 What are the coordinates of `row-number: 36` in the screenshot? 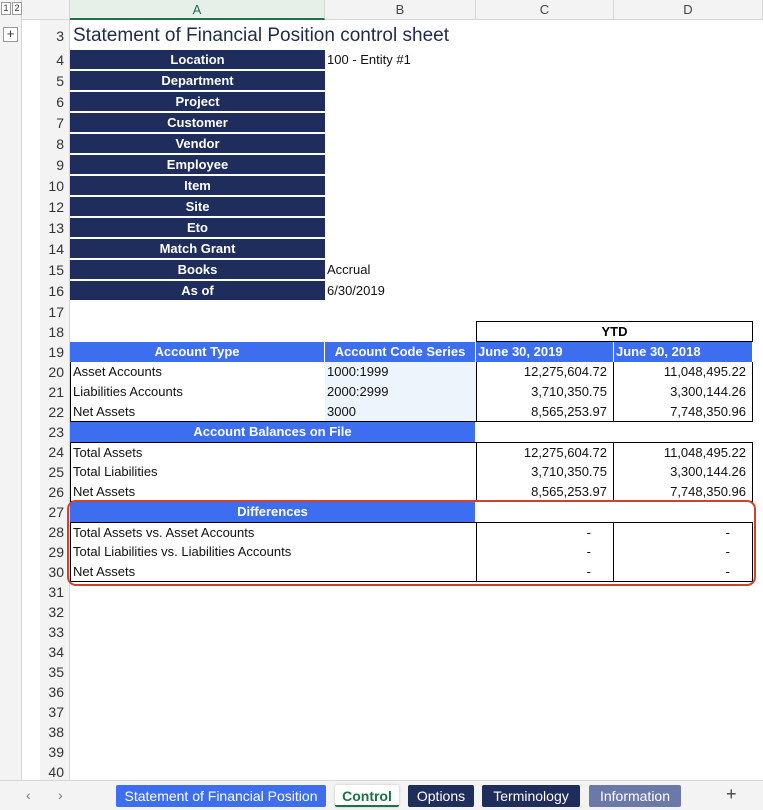 It's located at (55, 692).